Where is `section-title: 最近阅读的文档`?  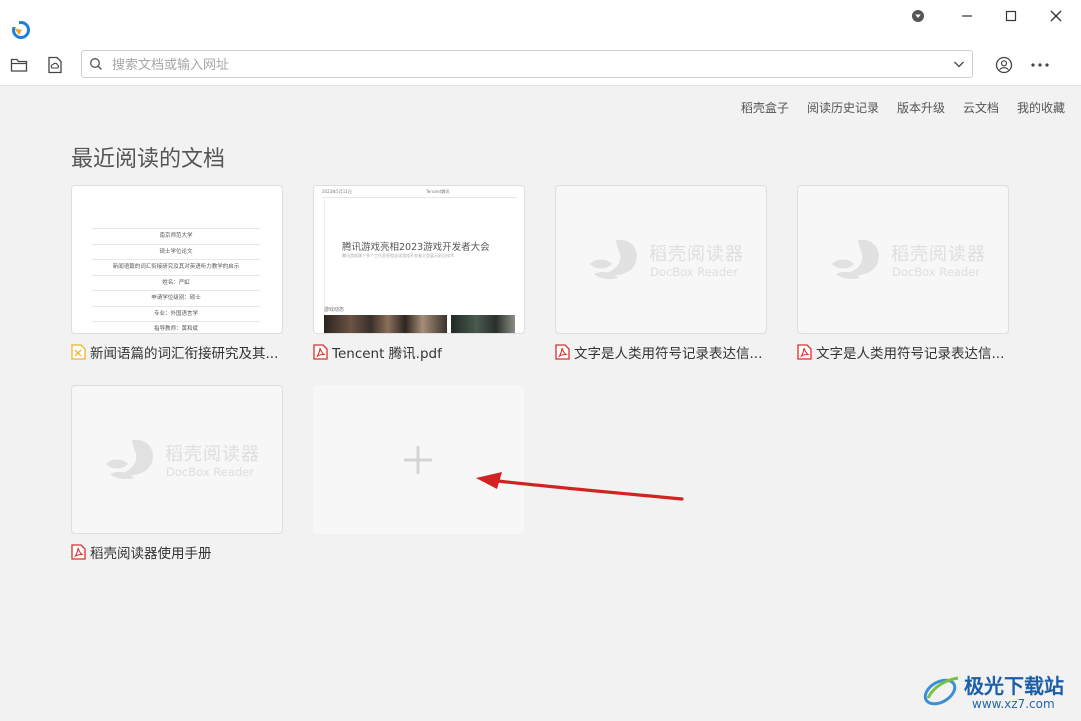
section-title: 最近阅读的文档 is located at coordinates (148, 159).